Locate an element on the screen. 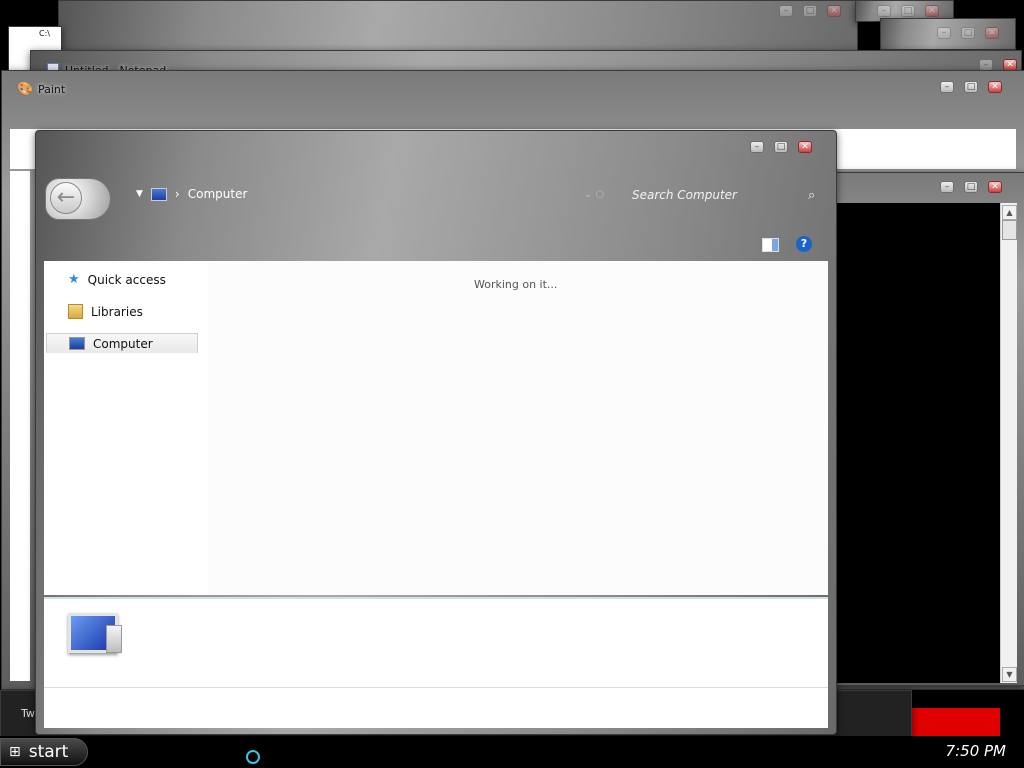 The image size is (1024, 768). window-controls: – □ ✕ is located at coordinates (810, 11).